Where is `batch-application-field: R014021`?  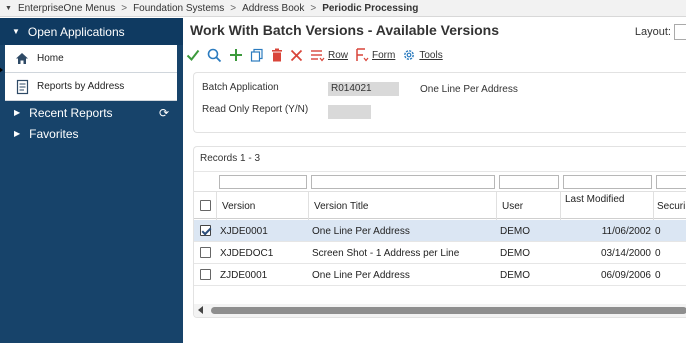
batch-application-field: R014021 is located at coordinates (363, 89).